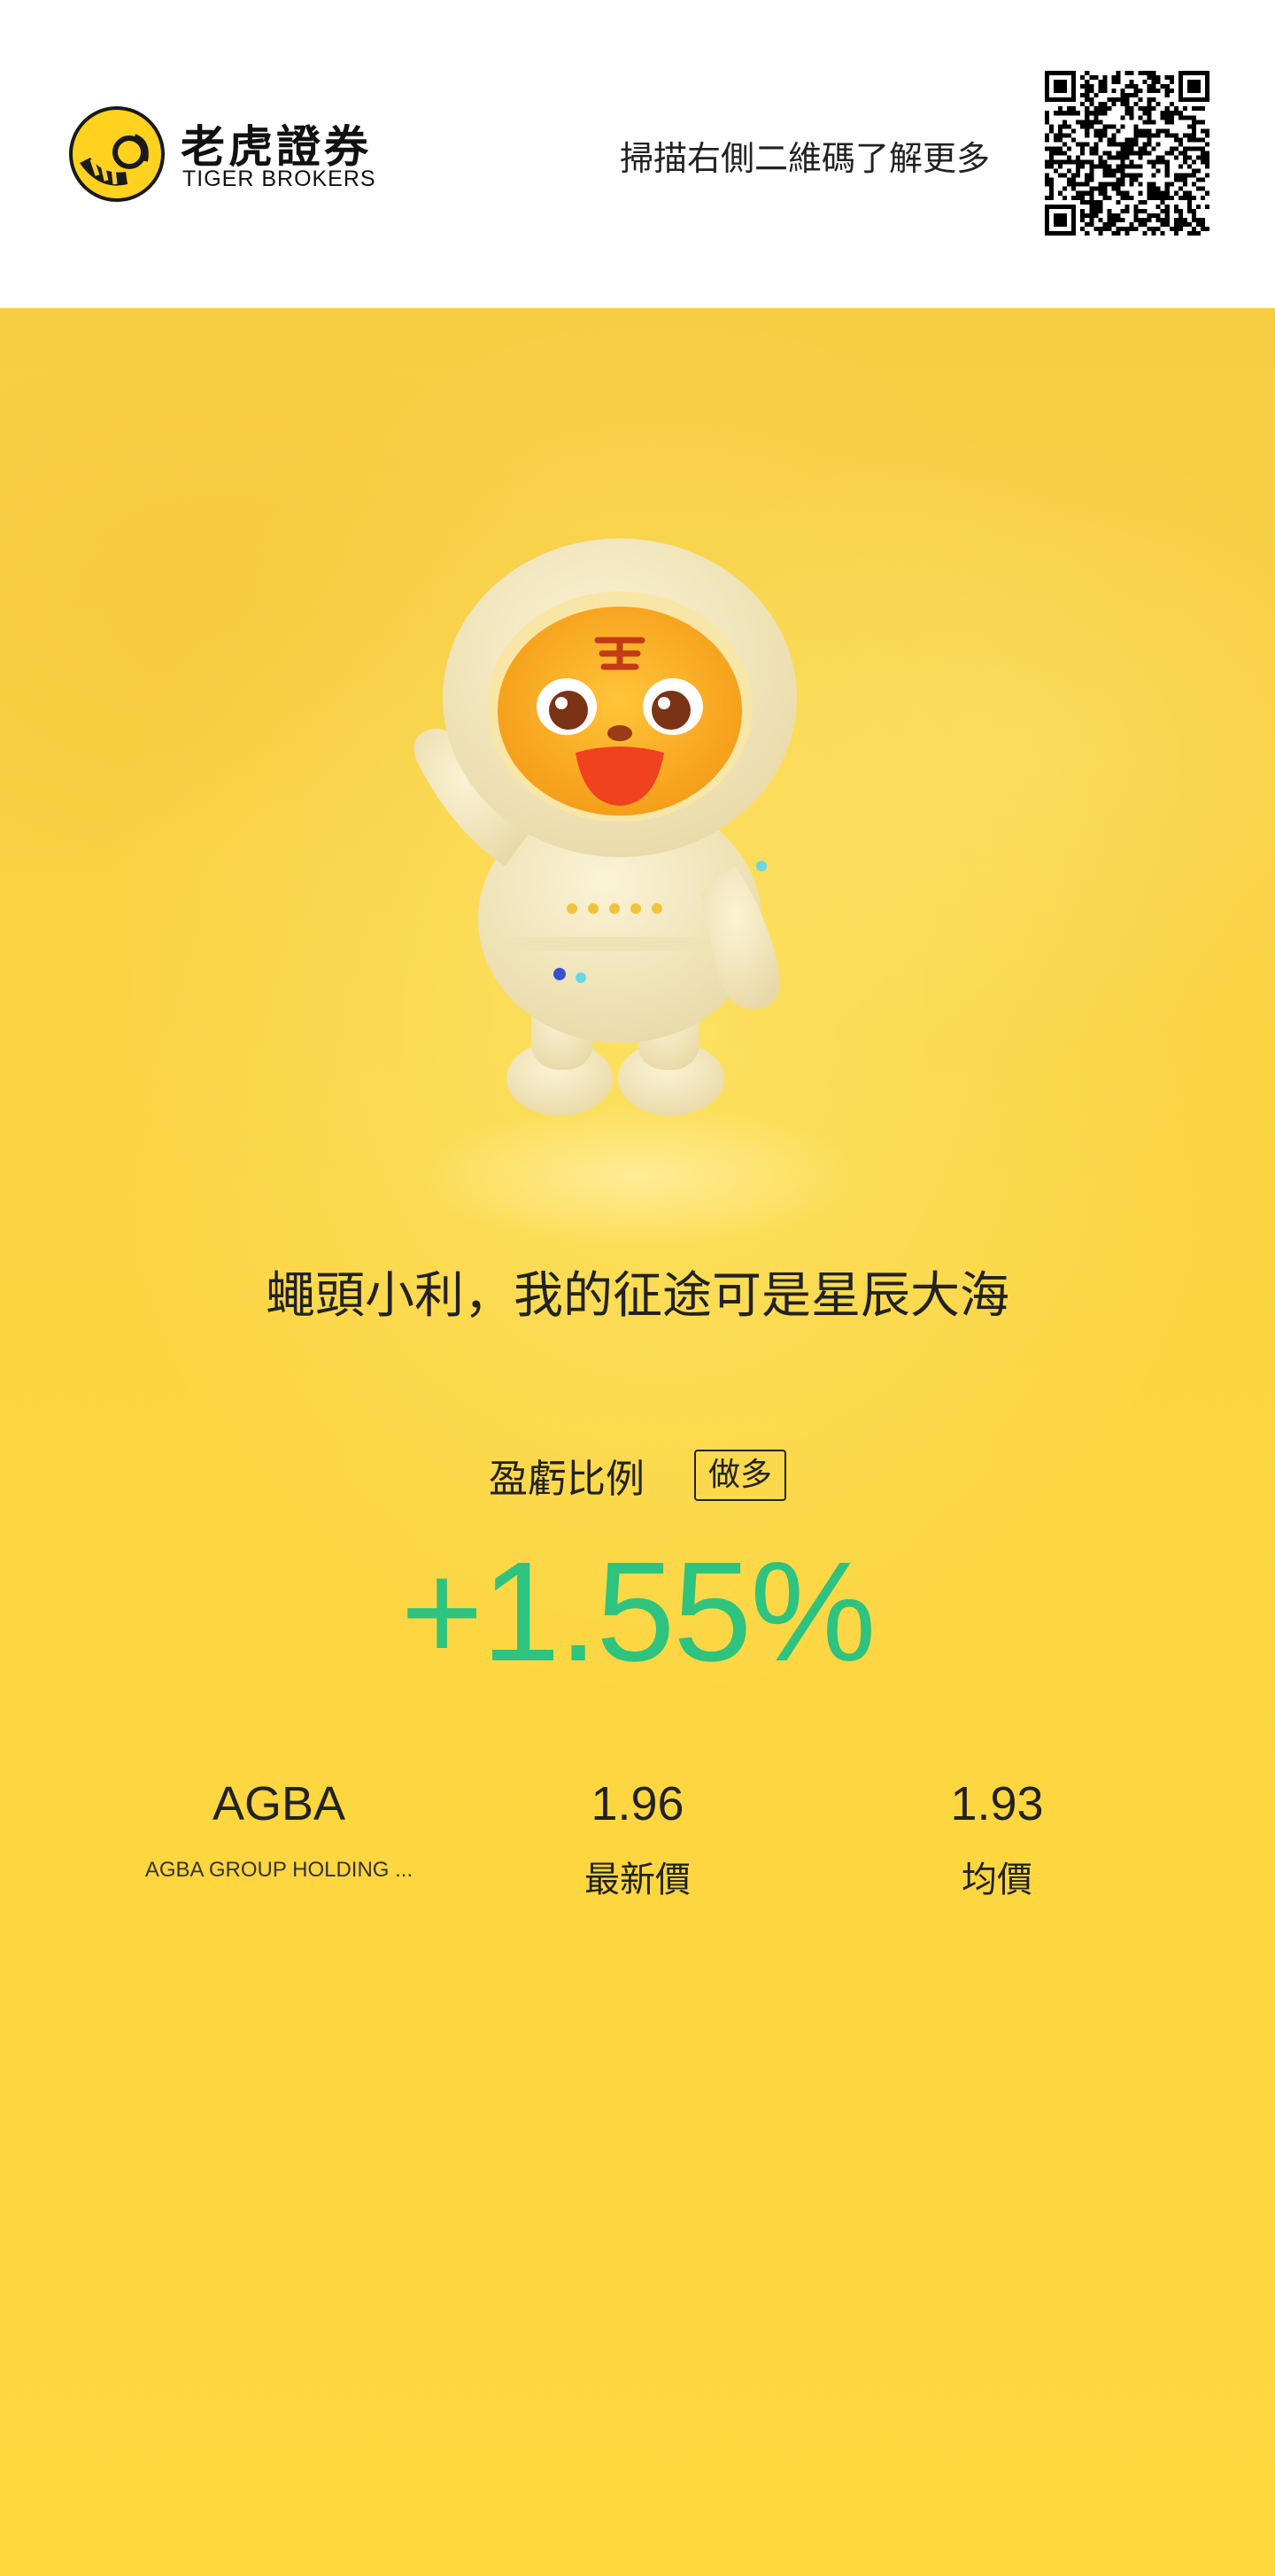 This screenshot has height=2576, width=1275. Describe the element at coordinates (805, 158) in the screenshot. I see `scan-hint-text: 掃描右側二維碼了解更多` at that location.